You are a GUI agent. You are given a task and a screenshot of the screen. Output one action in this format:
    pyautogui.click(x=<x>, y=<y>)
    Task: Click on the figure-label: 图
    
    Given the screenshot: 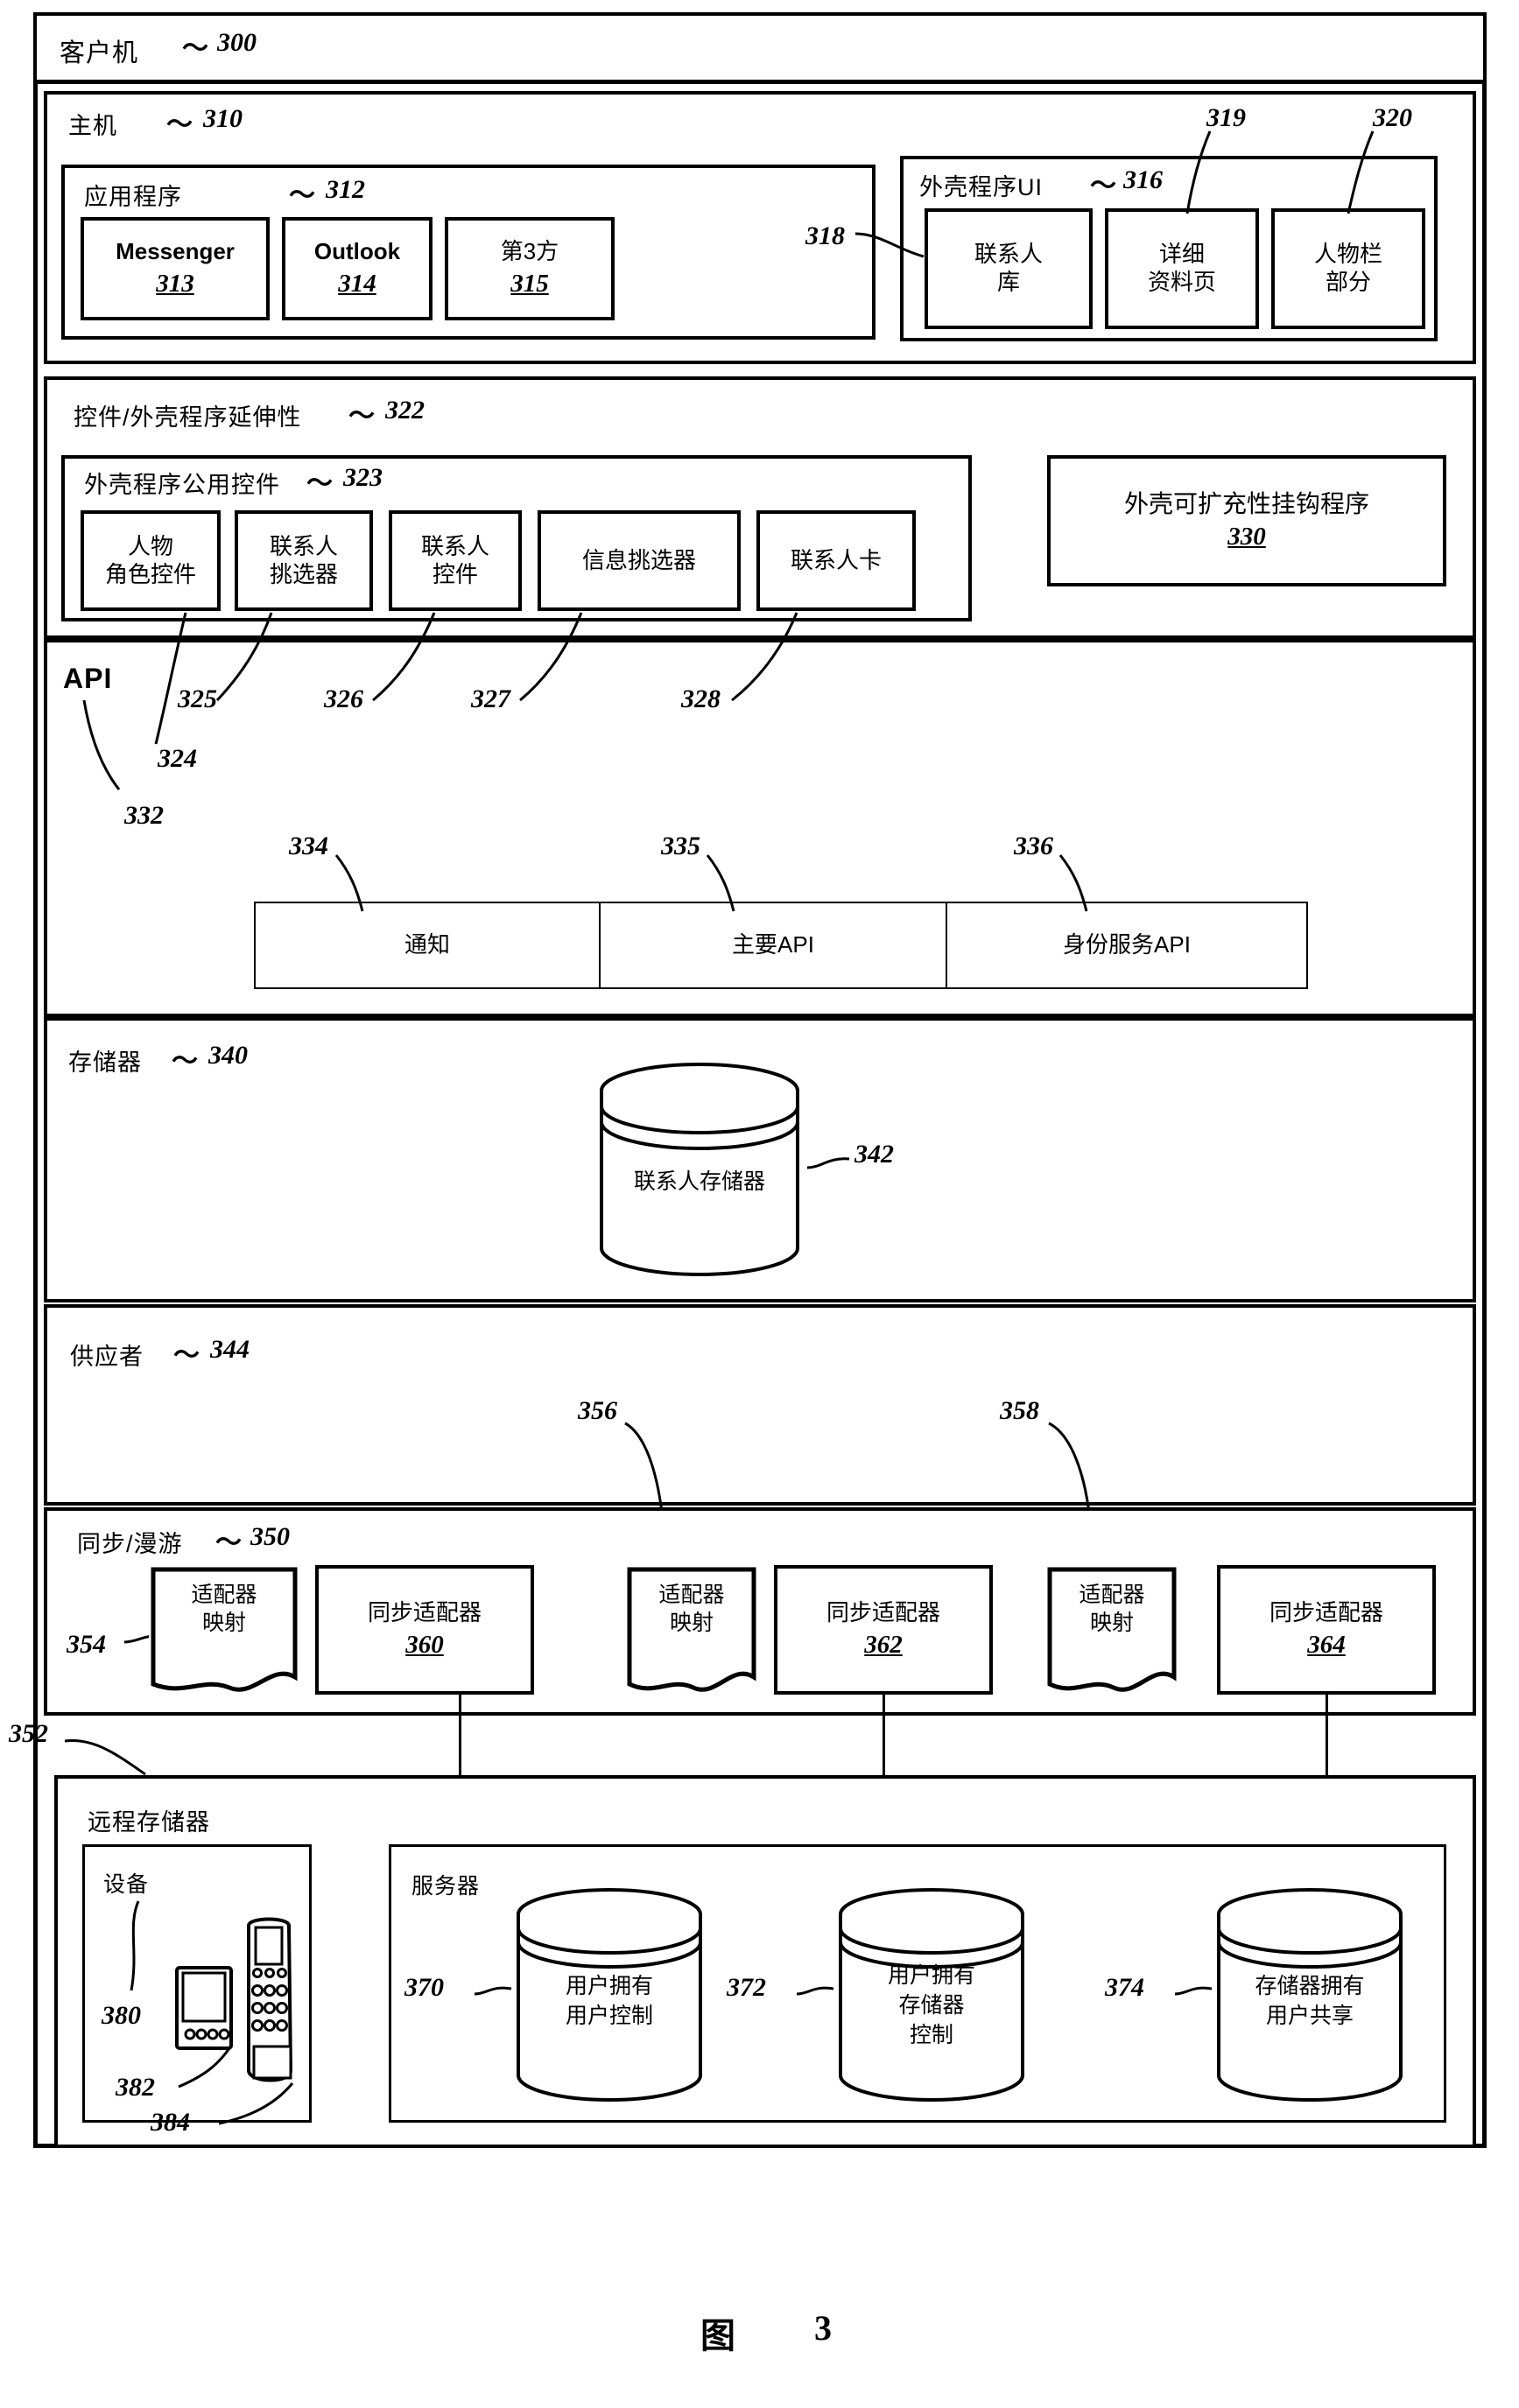 What is the action you would take?
    pyautogui.click(x=718, y=2335)
    